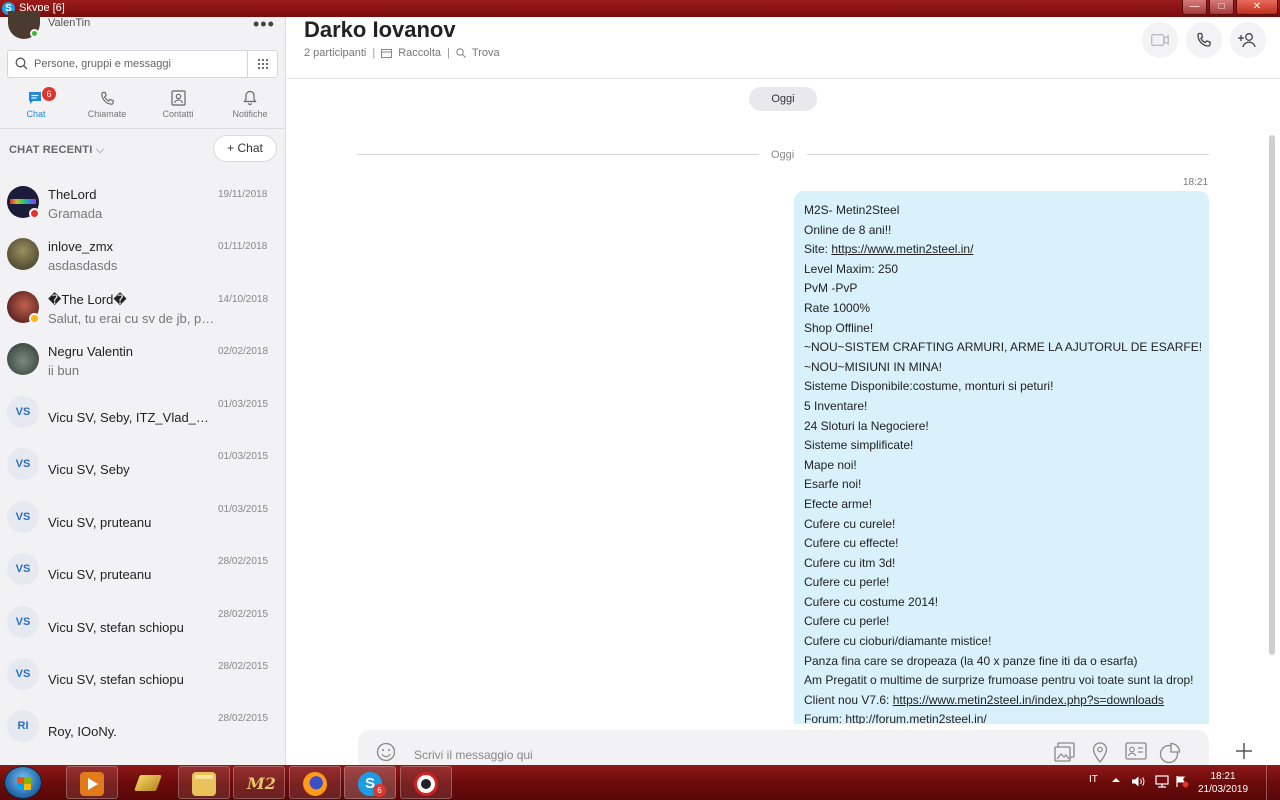 The image size is (1280, 800). I want to click on site-link: https://www.metin2steel.in/, so click(902, 249).